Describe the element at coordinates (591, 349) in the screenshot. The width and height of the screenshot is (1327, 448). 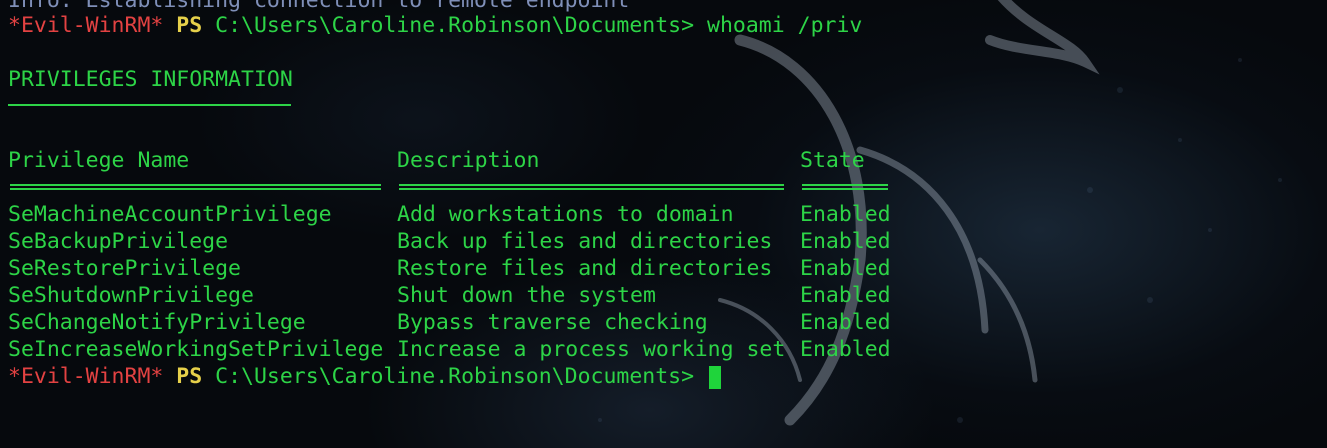
I see `privilege-description: Increase a process working set` at that location.